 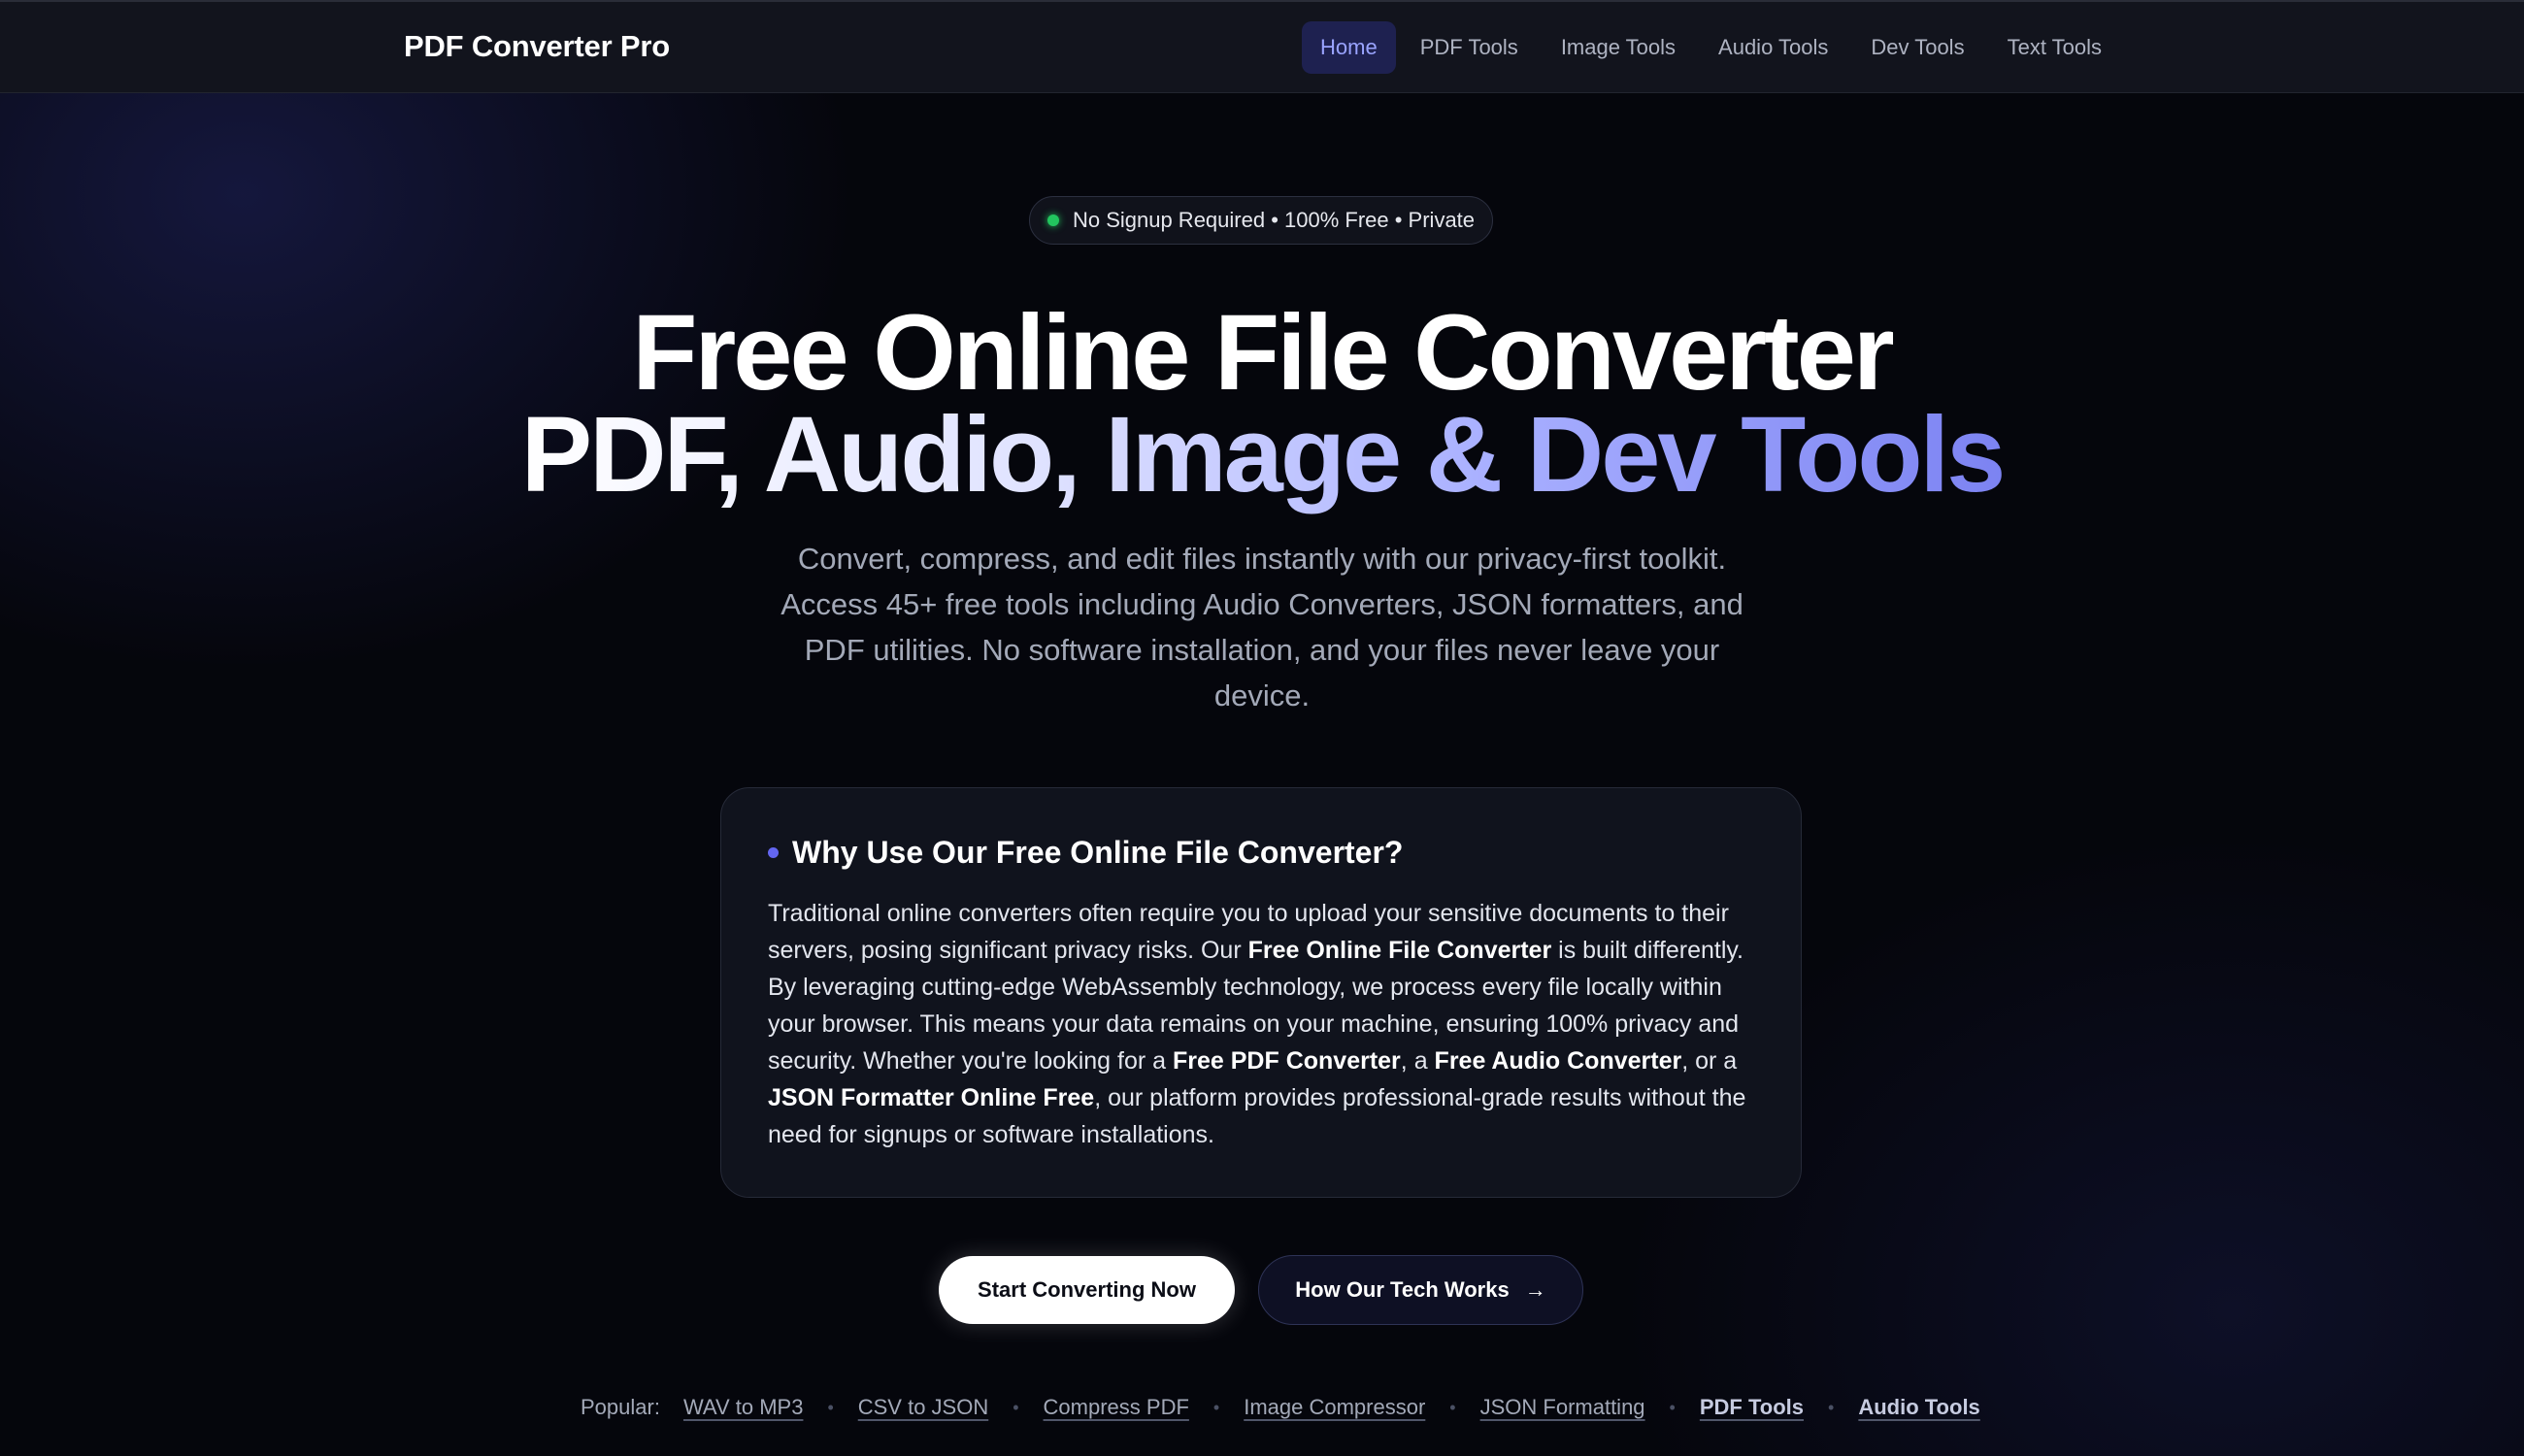 What do you see at coordinates (931, 1097) in the screenshot?
I see `card-bold-4: JSON Formatter Online Free` at bounding box center [931, 1097].